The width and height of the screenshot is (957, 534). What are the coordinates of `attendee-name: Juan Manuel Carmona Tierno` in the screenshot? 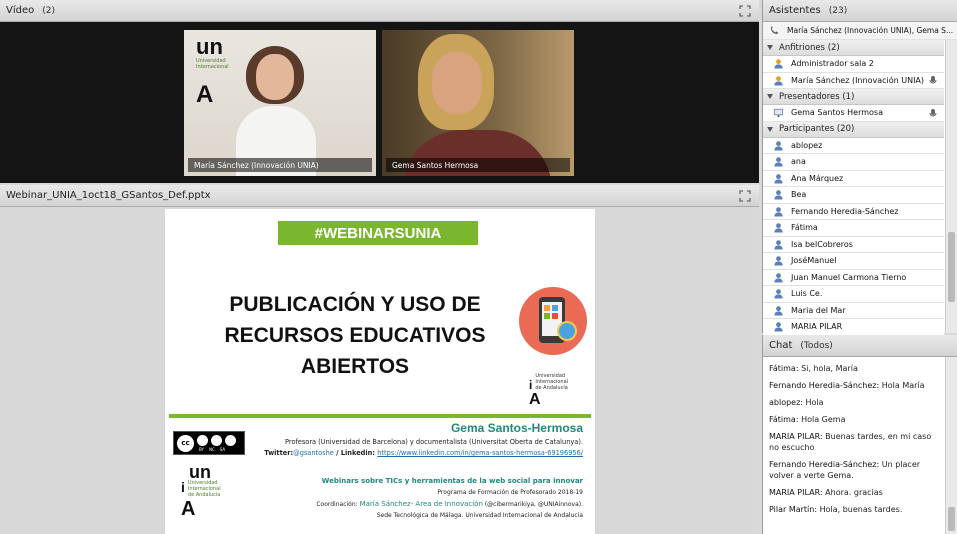 It's located at (849, 277).